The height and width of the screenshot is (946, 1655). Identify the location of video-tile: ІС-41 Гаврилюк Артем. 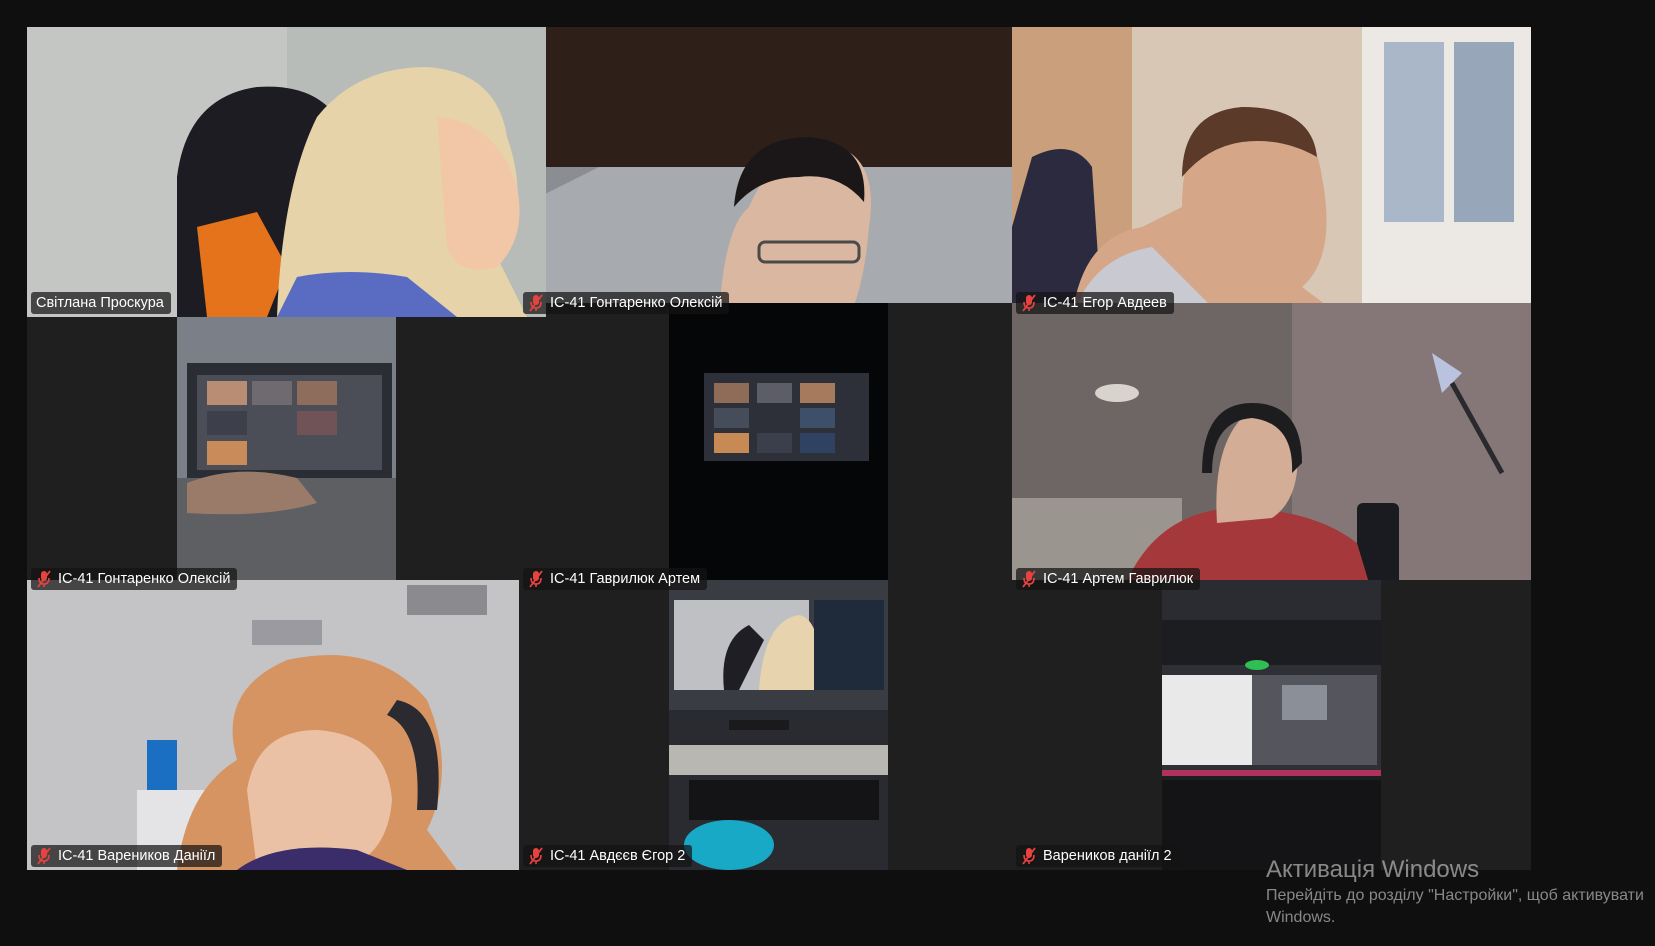
(778, 448).